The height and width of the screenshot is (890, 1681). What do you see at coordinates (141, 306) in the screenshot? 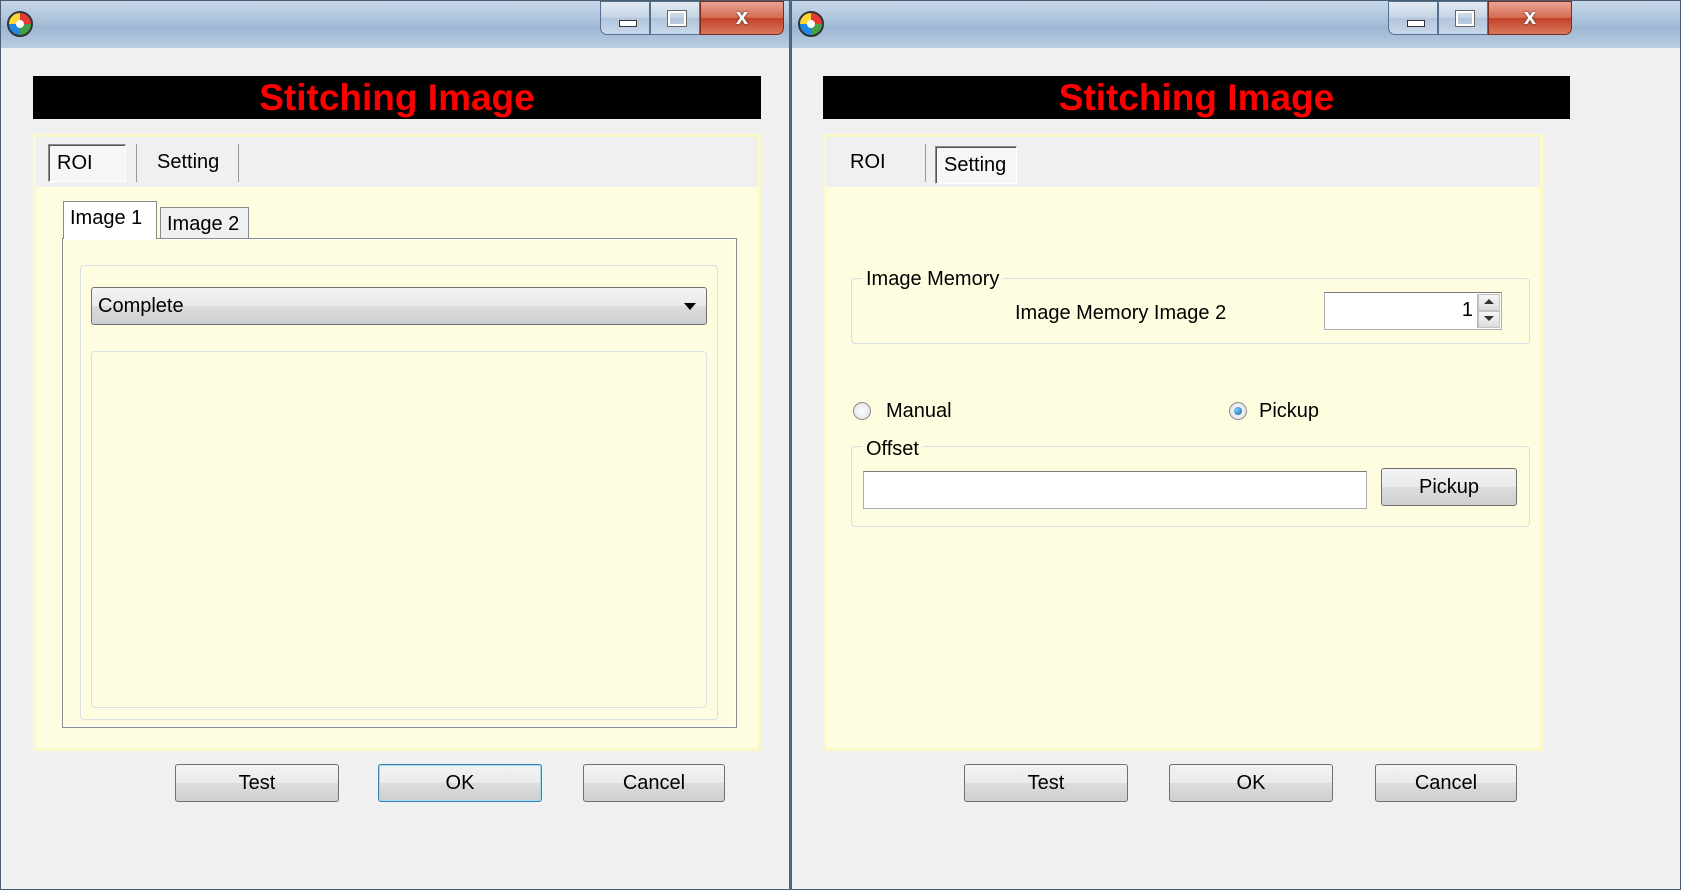
I see `roi-mode-value: Complete` at bounding box center [141, 306].